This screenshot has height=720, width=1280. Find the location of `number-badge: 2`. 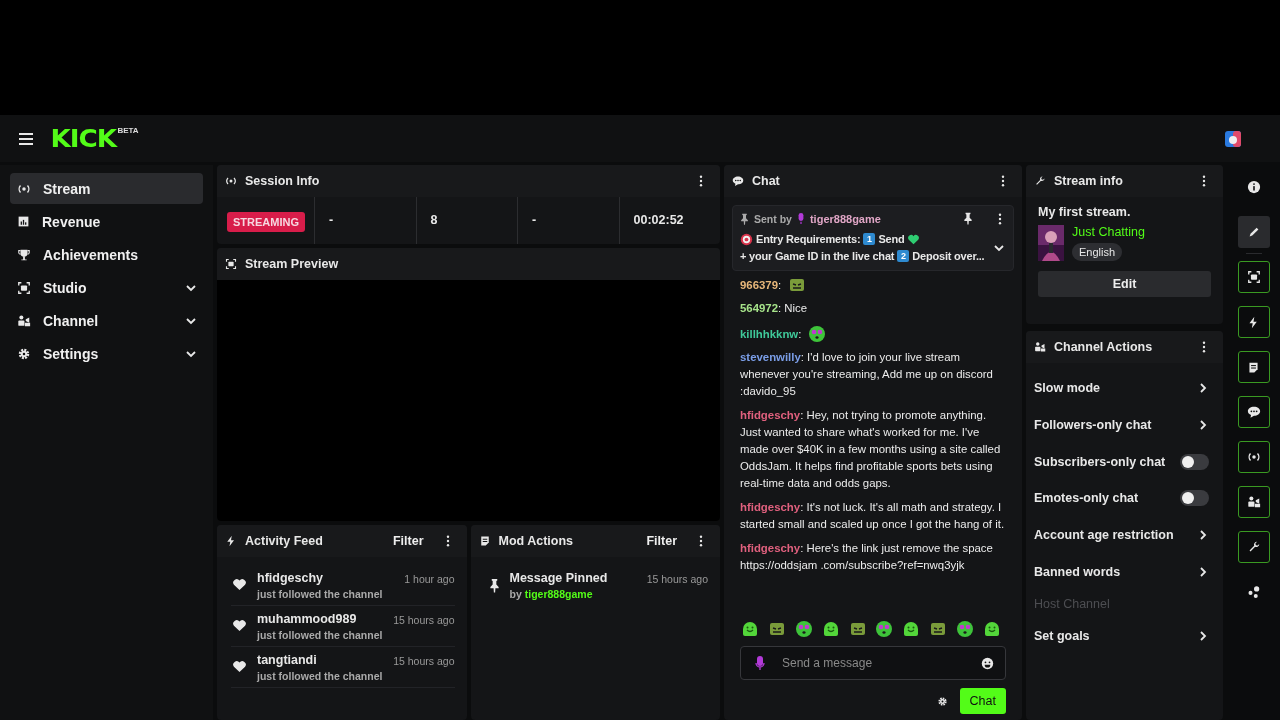

number-badge: 2 is located at coordinates (903, 256).